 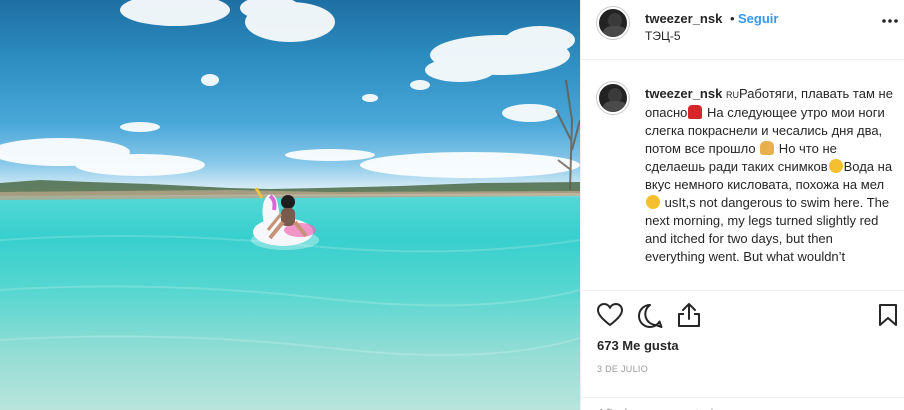 I want to click on emoji-tongue-icon, so click(x=653, y=202).